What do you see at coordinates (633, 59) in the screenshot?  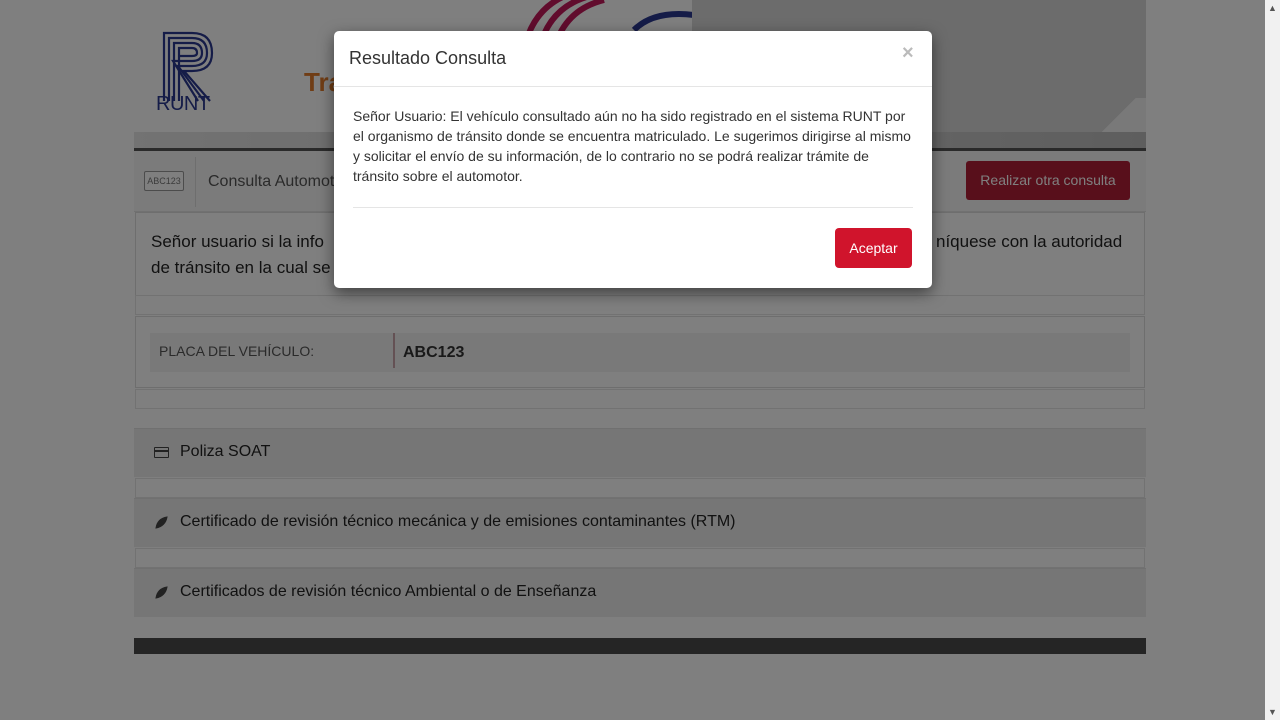 I see `modal-header: Resultado Consulta ×` at bounding box center [633, 59].